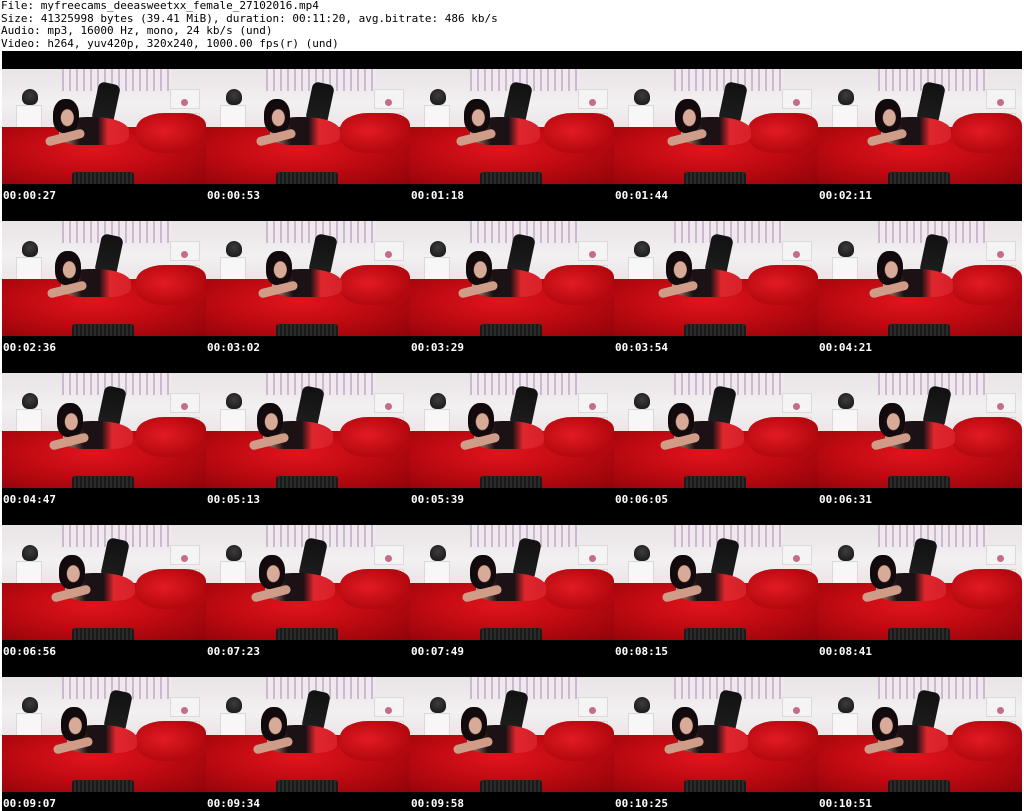  I want to click on thumbnail-timestamp: 00:09:34, so click(233, 803).